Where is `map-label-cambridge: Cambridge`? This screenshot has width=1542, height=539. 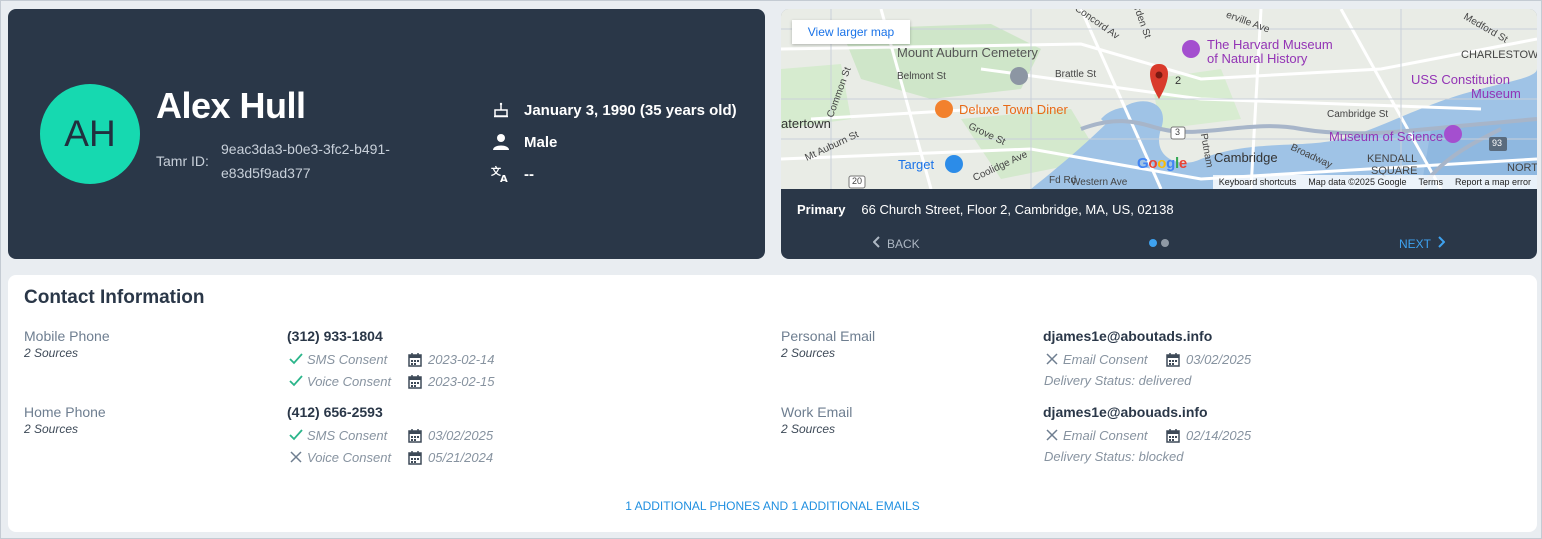
map-label-cambridge: Cambridge is located at coordinates (1246, 157).